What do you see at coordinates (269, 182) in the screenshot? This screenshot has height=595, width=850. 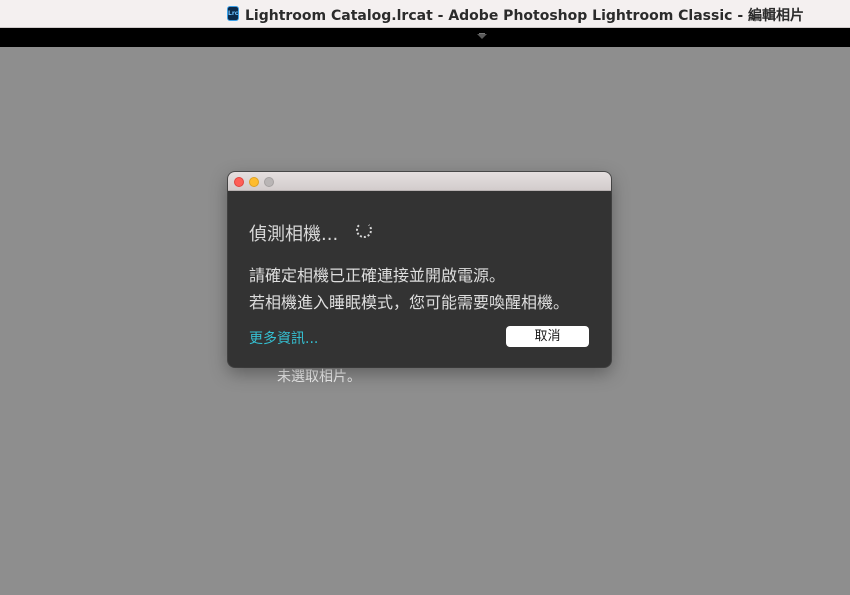 I see `zoom-button` at bounding box center [269, 182].